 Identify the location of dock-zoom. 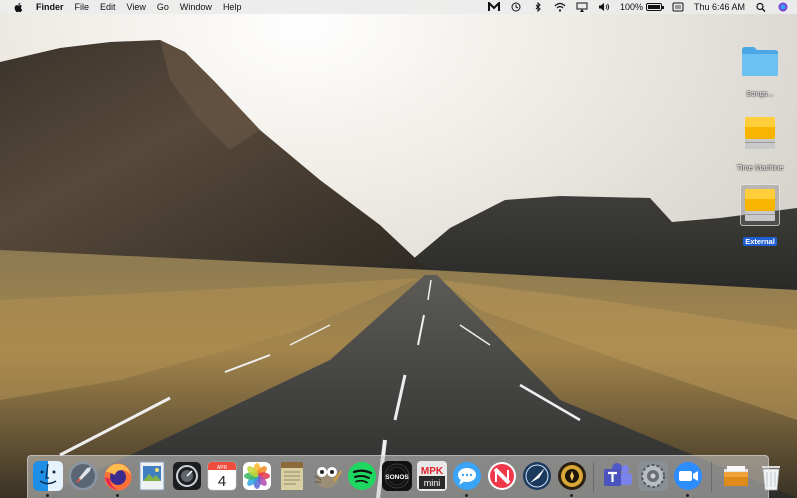
(688, 476).